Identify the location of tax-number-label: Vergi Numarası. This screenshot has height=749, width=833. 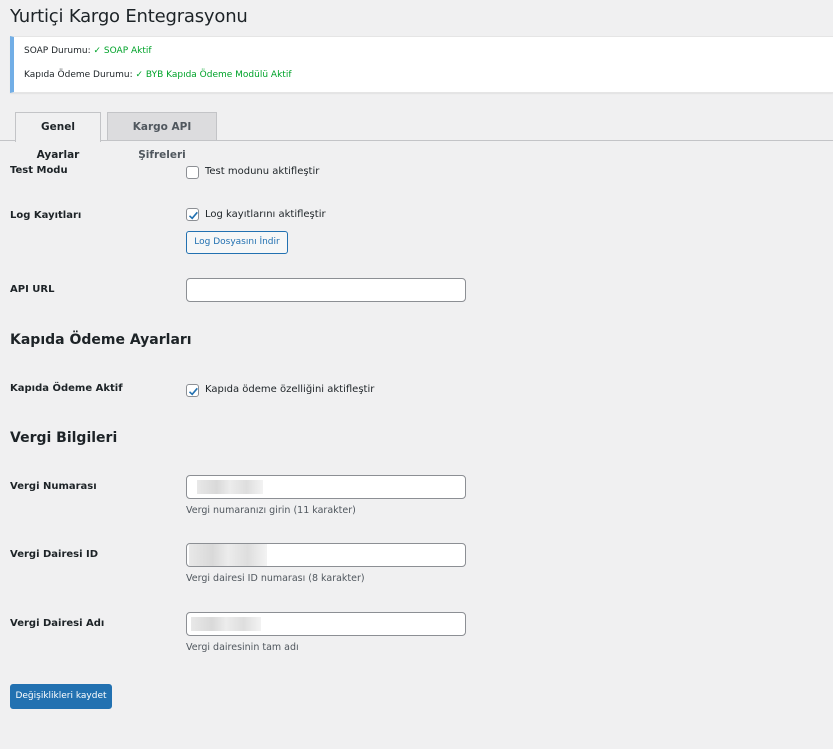
(53, 486).